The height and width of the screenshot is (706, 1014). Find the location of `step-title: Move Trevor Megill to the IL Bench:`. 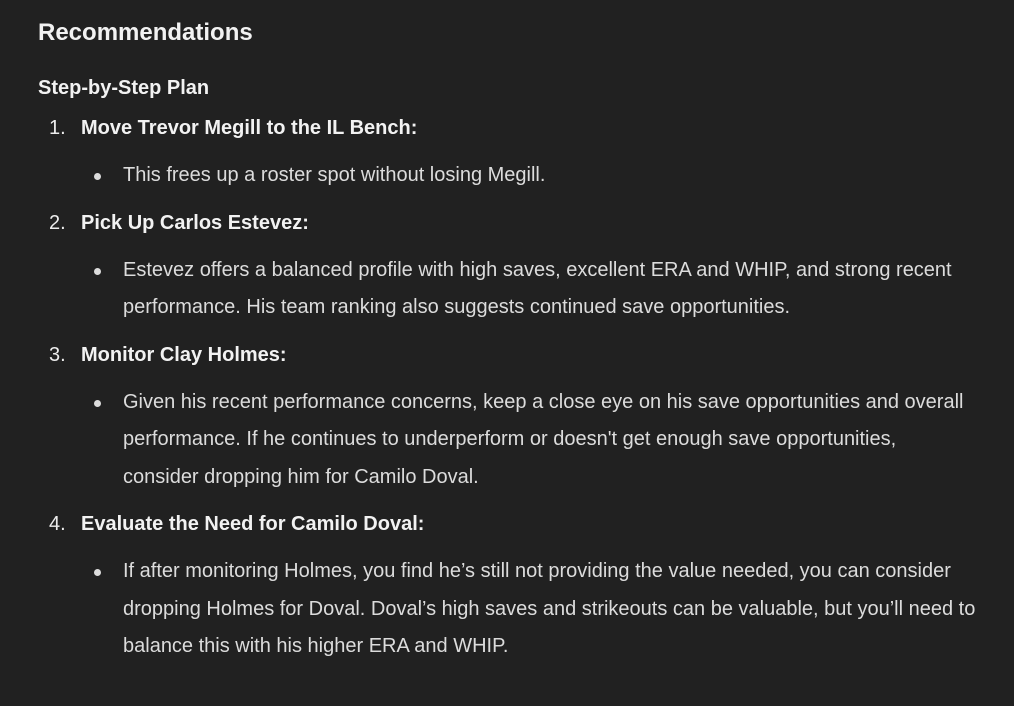

step-title: Move Trevor Megill to the IL Bench: is located at coordinates (249, 128).